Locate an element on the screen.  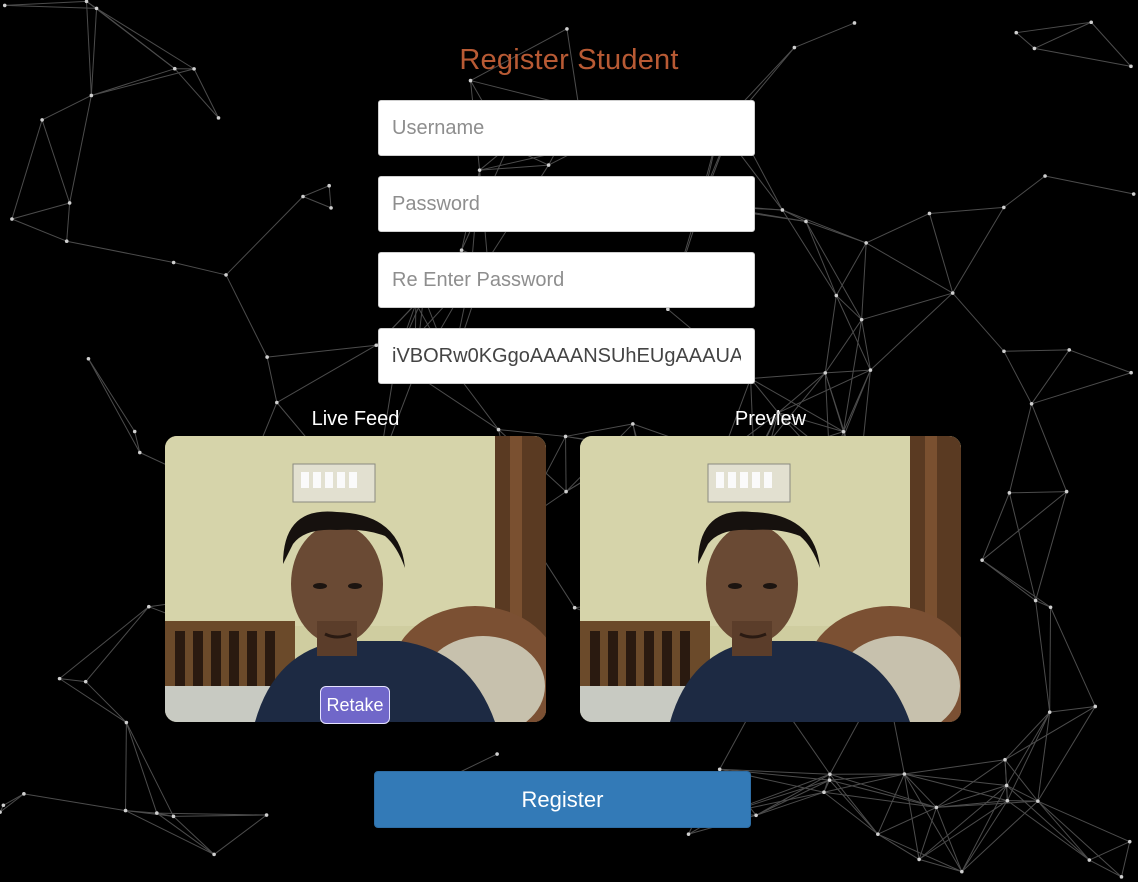
retake-button: Retake is located at coordinates (355, 705).